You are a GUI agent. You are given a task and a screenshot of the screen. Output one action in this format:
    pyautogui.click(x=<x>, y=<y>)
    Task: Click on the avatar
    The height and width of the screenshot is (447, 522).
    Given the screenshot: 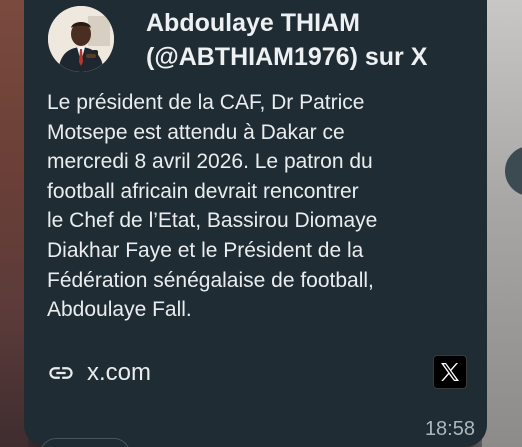 What is the action you would take?
    pyautogui.click(x=81, y=39)
    